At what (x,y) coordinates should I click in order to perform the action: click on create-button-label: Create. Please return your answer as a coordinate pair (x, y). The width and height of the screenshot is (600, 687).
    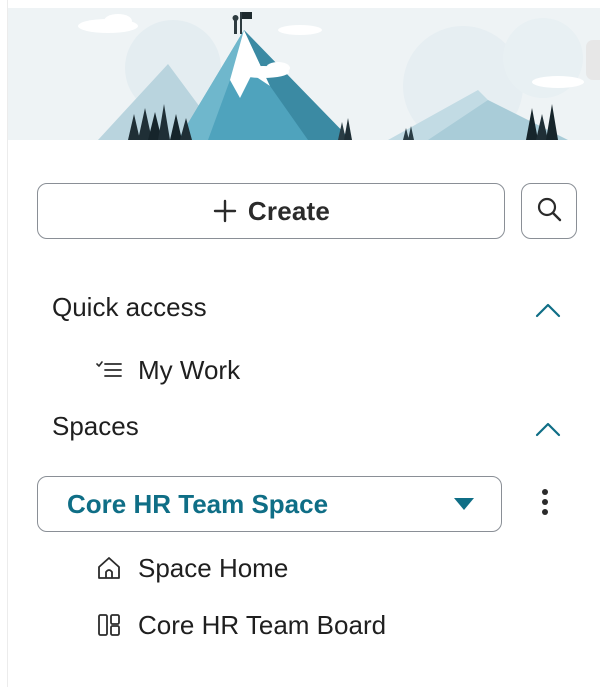
    Looking at the image, I should click on (289, 210).